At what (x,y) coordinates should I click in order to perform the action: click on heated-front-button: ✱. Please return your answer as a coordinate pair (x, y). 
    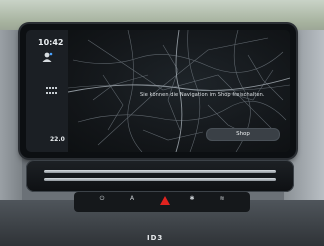
    Looking at the image, I should click on (192, 202).